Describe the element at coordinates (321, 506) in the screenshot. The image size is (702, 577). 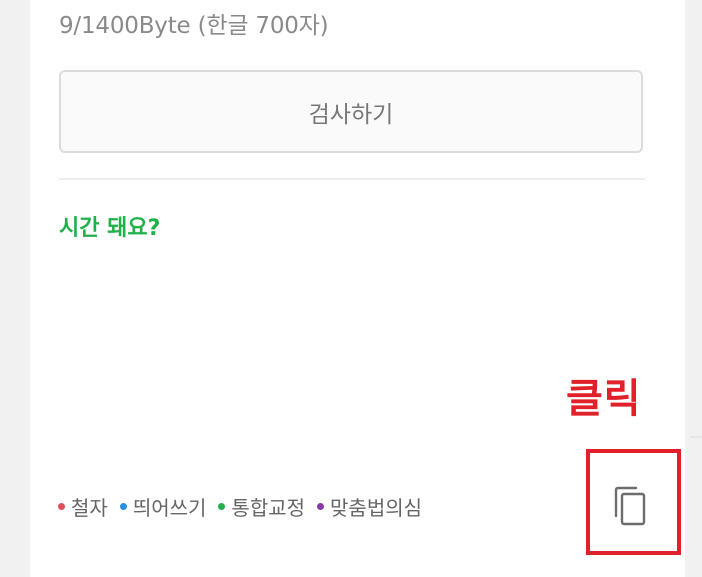
I see `legend-dot-suspect` at that location.